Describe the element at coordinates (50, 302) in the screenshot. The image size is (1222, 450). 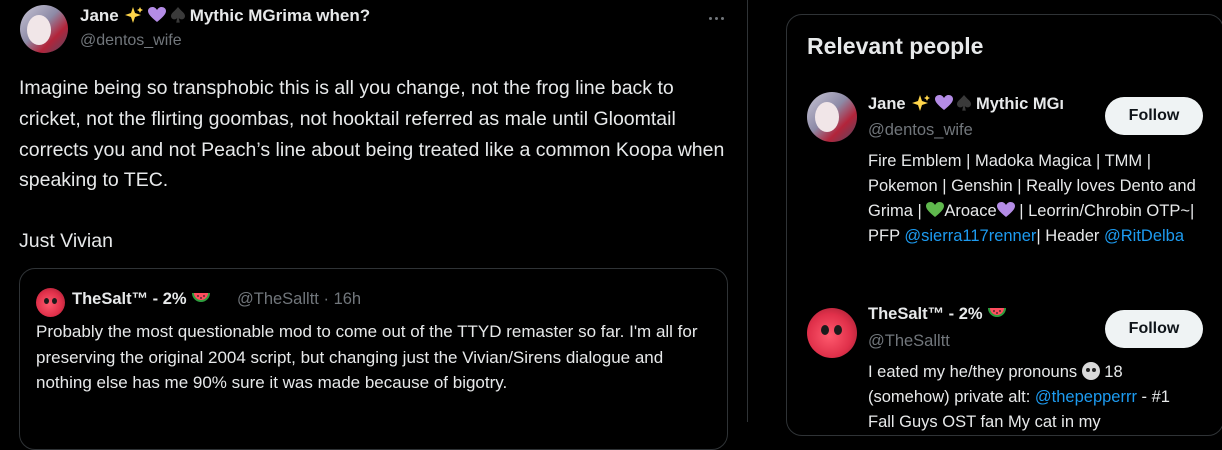
I see `quote-author-avatar` at that location.